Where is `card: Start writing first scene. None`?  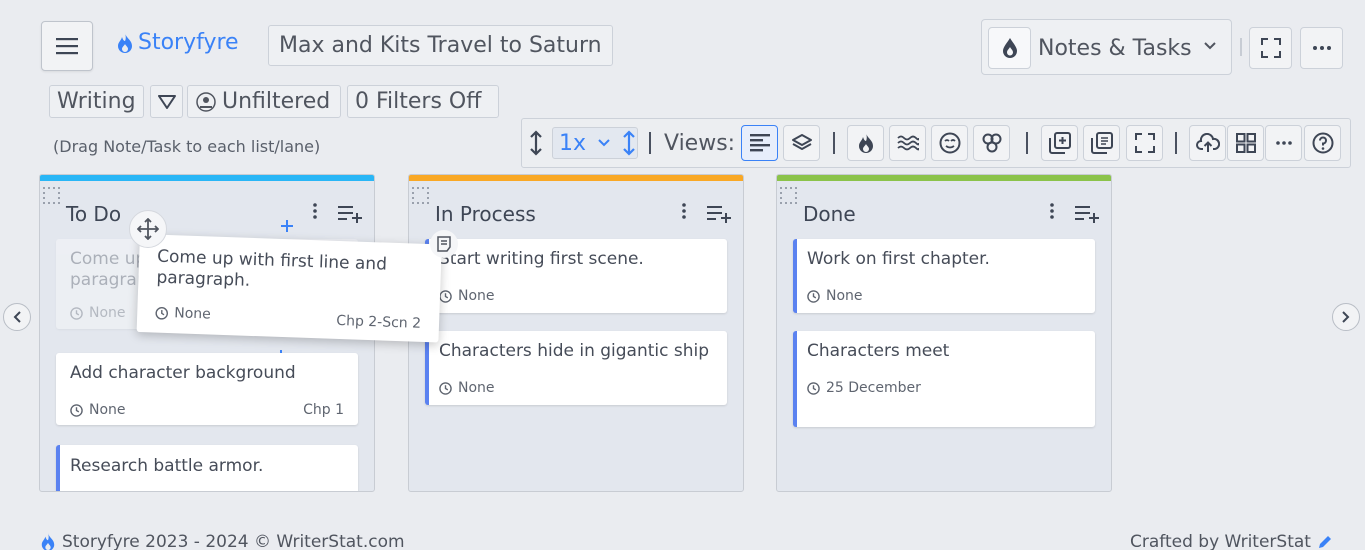 card: Start writing first scene. None is located at coordinates (576, 276).